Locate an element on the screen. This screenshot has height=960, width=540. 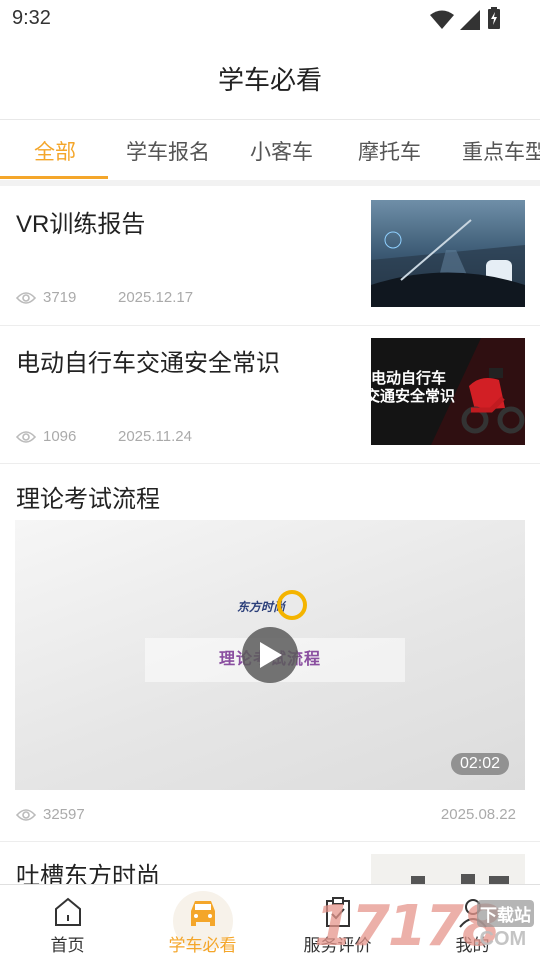
home-icon is located at coordinates (67, 911).